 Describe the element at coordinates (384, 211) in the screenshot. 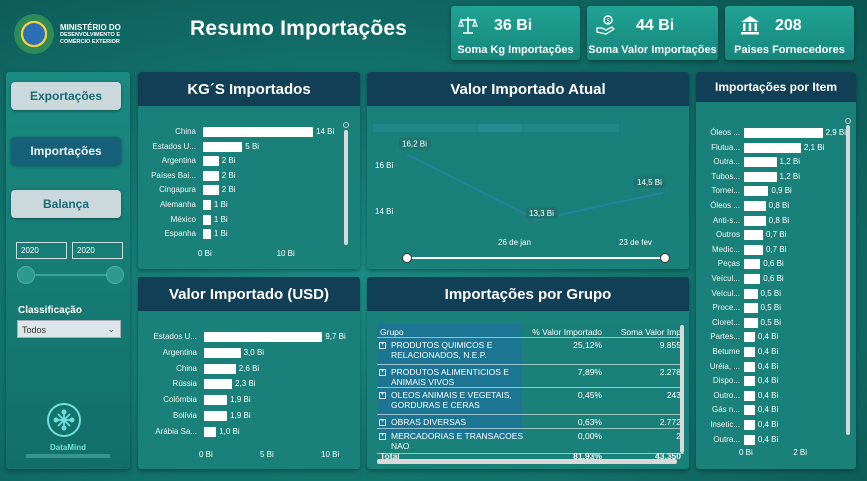

I see `y-tick-label: 14 Bi` at that location.